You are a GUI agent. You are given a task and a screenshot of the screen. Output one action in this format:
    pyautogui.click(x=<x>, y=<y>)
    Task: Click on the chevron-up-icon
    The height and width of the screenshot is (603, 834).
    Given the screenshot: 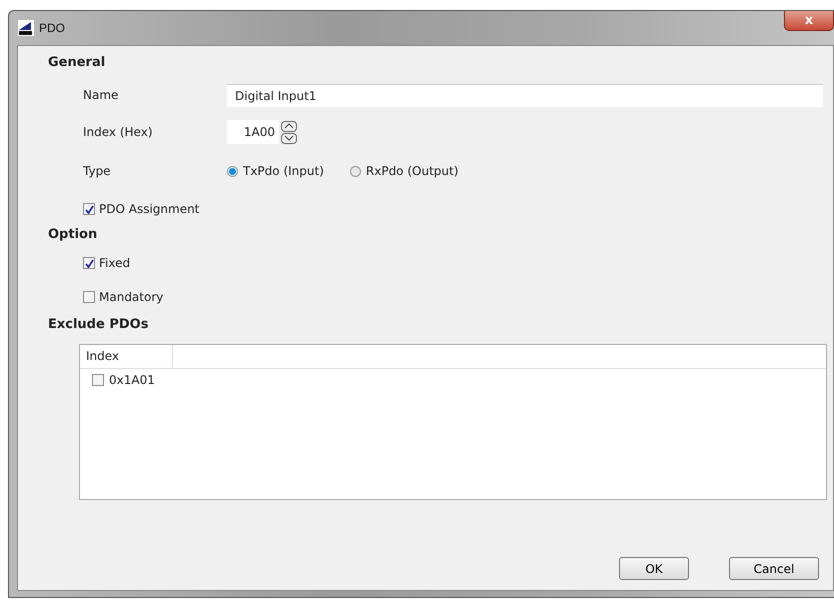 What is the action you would take?
    pyautogui.click(x=289, y=126)
    